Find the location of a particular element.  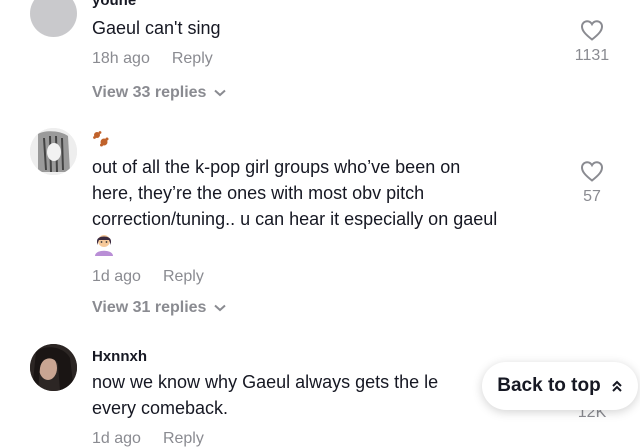

comment-text: Gaeul can't sing is located at coordinates (156, 28).